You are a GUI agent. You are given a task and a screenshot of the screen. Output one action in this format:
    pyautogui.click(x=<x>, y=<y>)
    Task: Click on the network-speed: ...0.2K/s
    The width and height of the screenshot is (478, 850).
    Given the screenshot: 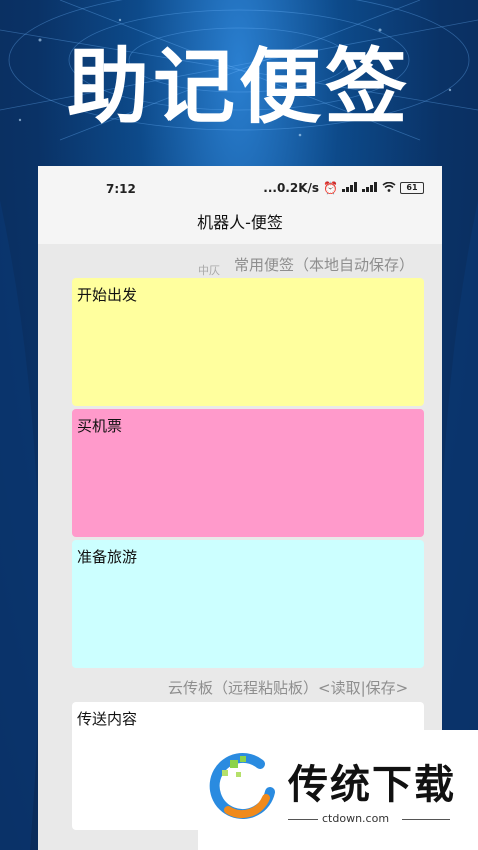 What is the action you would take?
    pyautogui.click(x=291, y=188)
    